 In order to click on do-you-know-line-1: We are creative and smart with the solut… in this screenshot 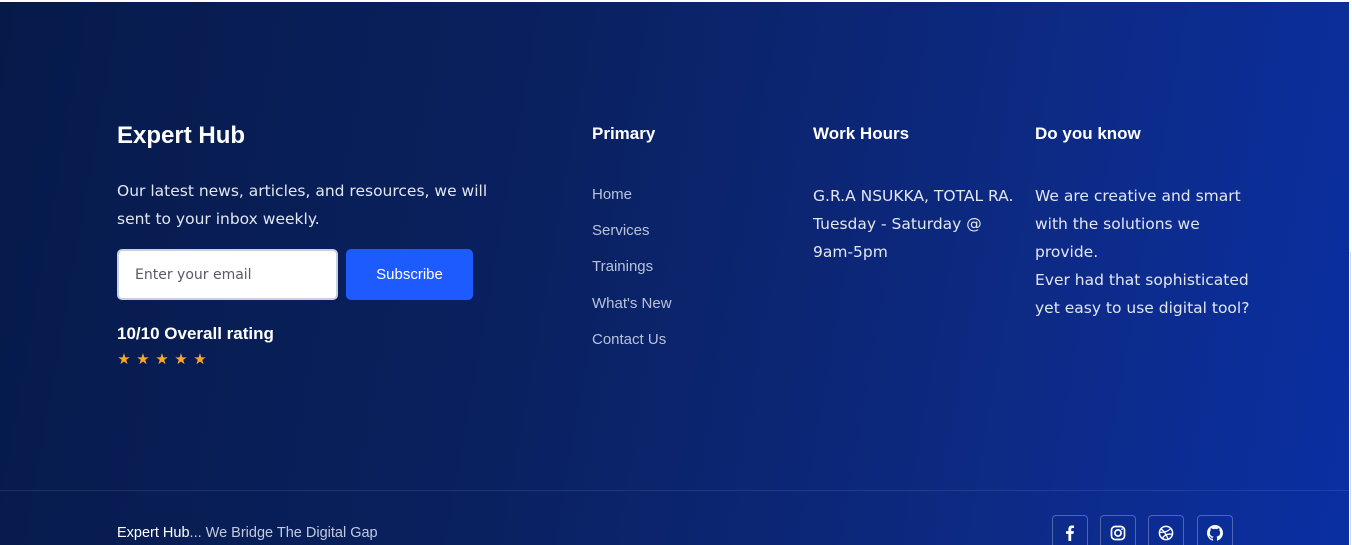, I will do `click(1138, 224)`.